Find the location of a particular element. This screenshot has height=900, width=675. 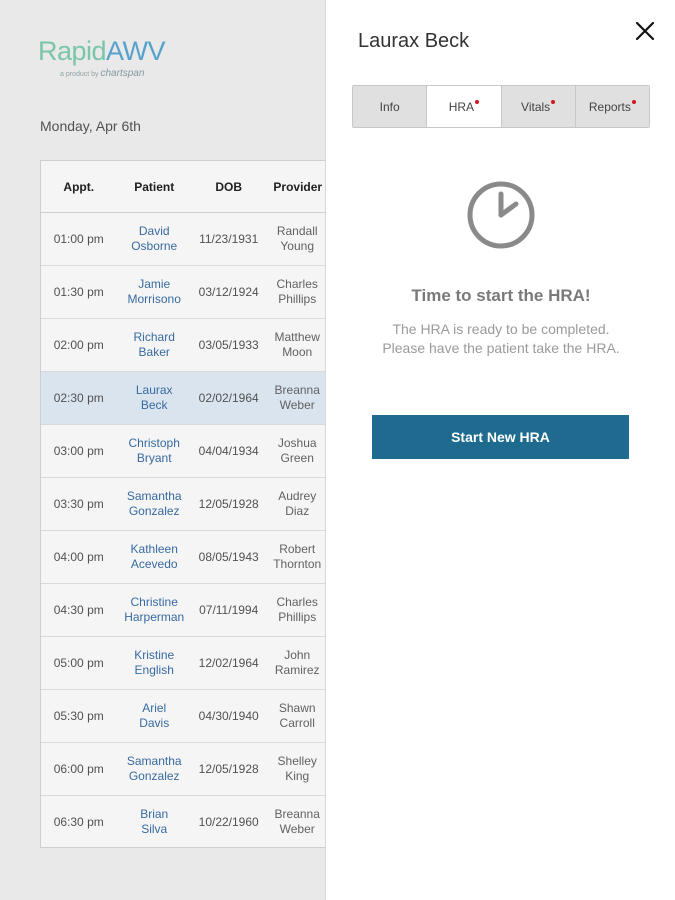

start-new-hra-button: Start New HRA is located at coordinates (500, 437).